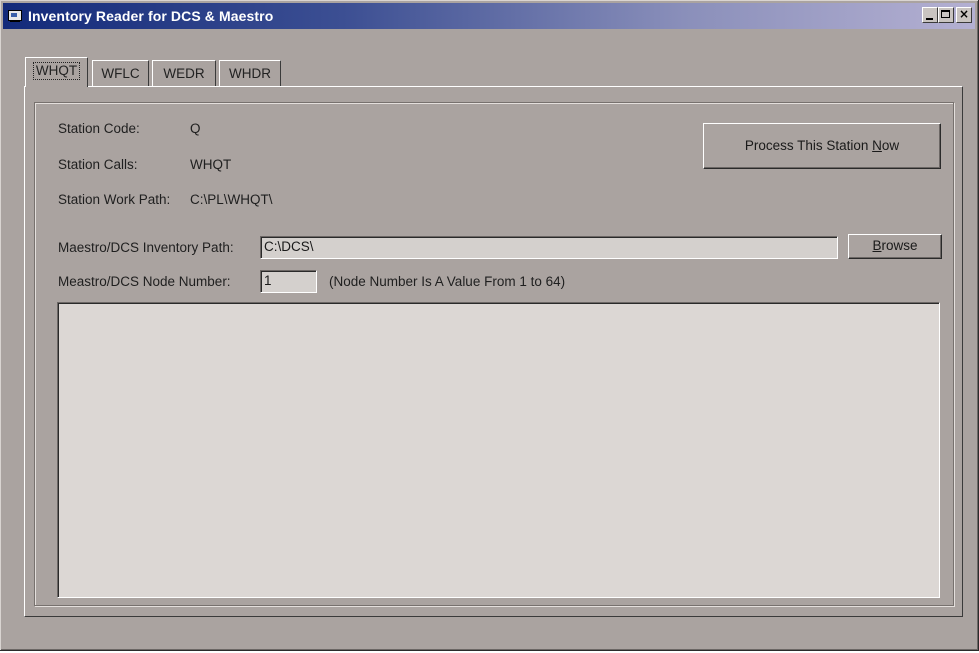 Image resolution: width=979 pixels, height=653 pixels. I want to click on tab-whqt: WHQT, so click(56, 72).